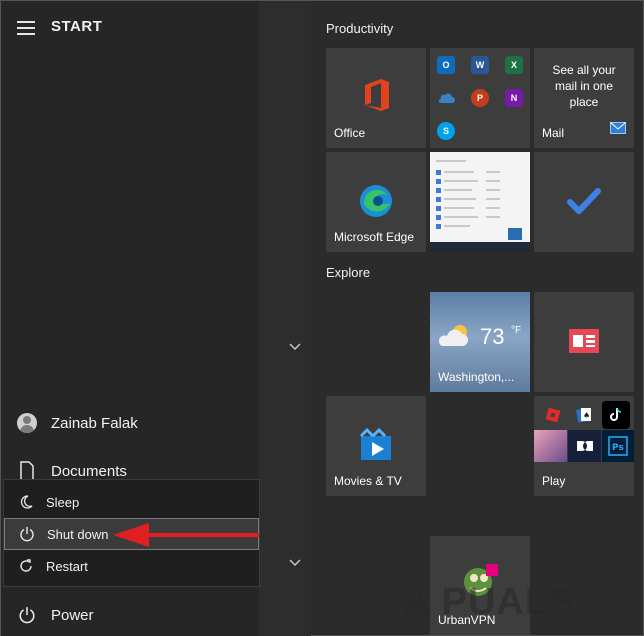 The width and height of the screenshot is (644, 636). I want to click on skype-icon: S, so click(446, 131).